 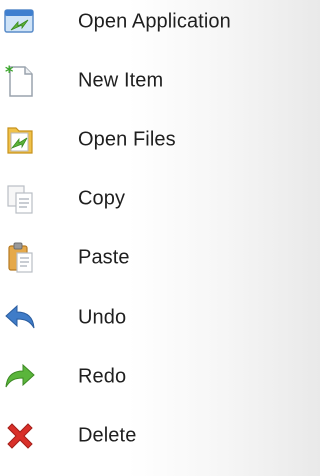 I want to click on open-files-icon, so click(x=20, y=140).